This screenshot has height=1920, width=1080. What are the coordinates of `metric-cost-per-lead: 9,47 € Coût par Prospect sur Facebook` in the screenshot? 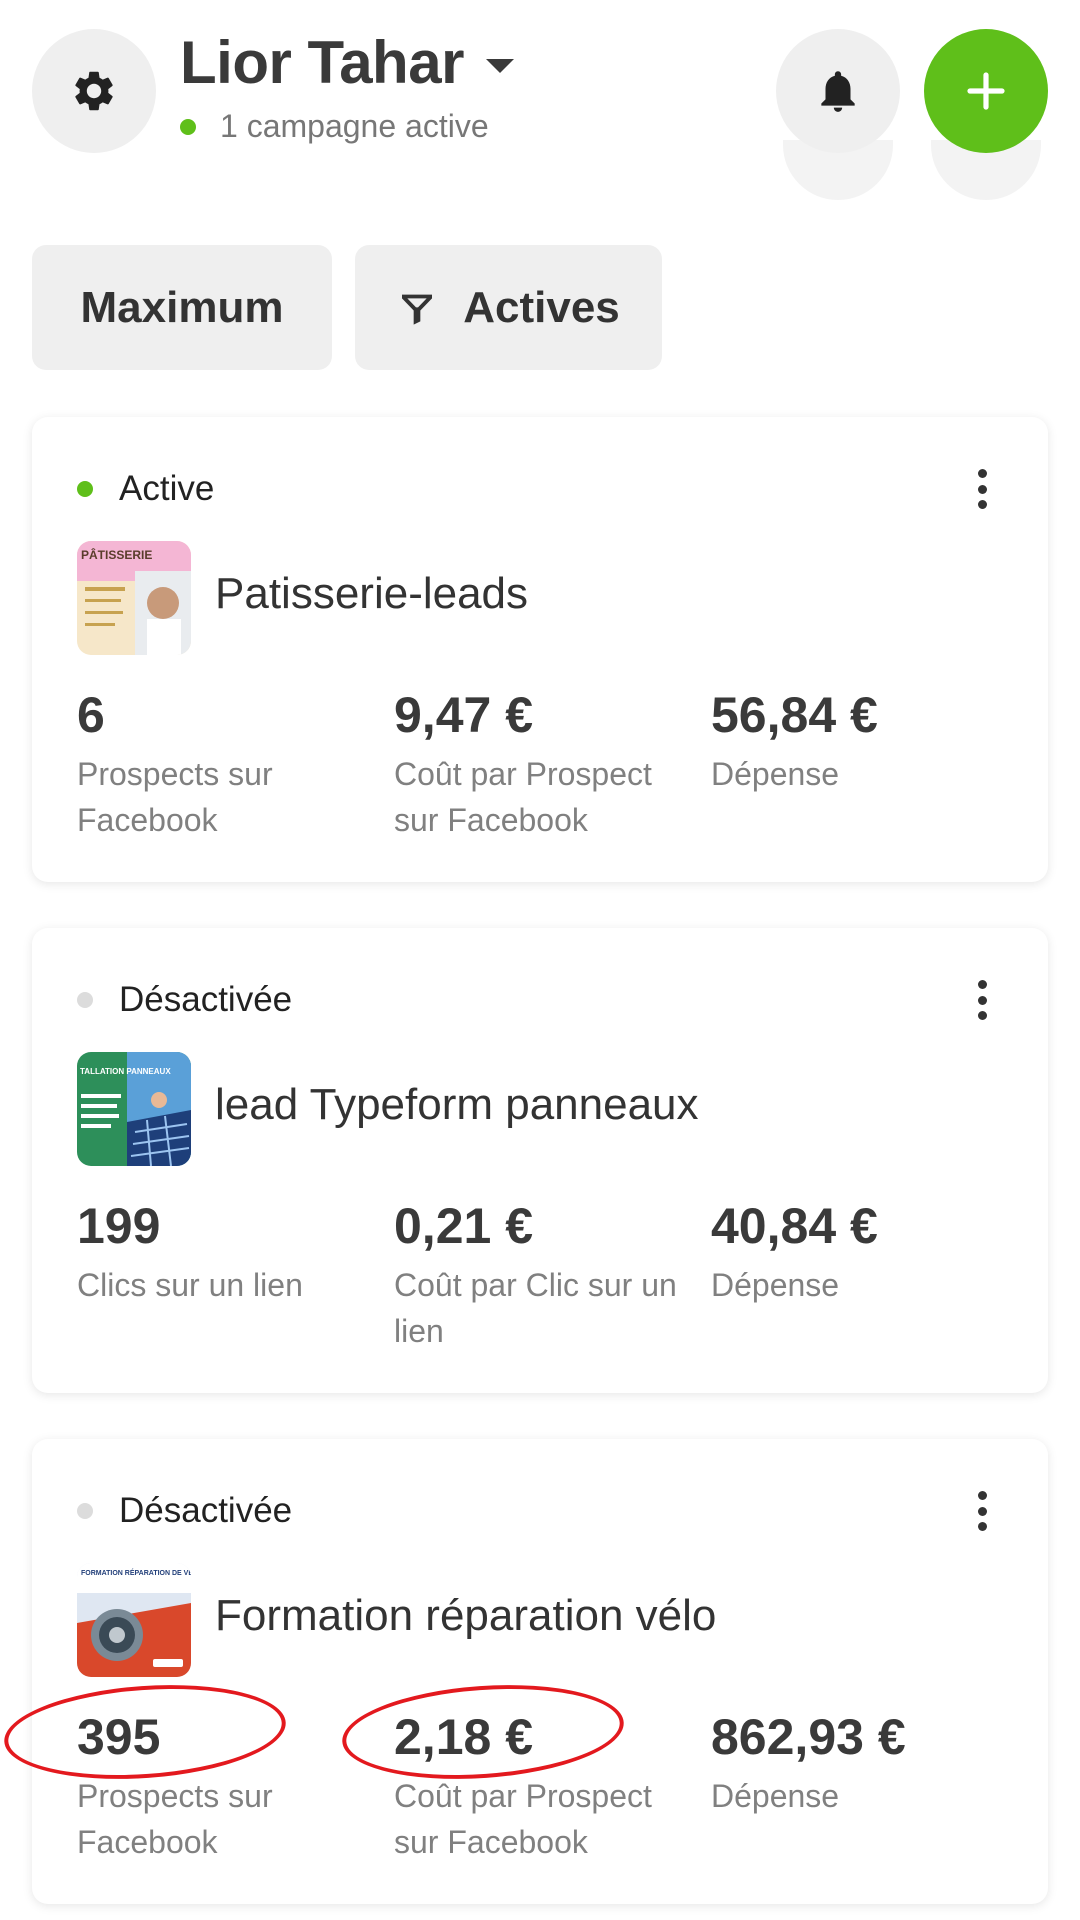 It's located at (544, 764).